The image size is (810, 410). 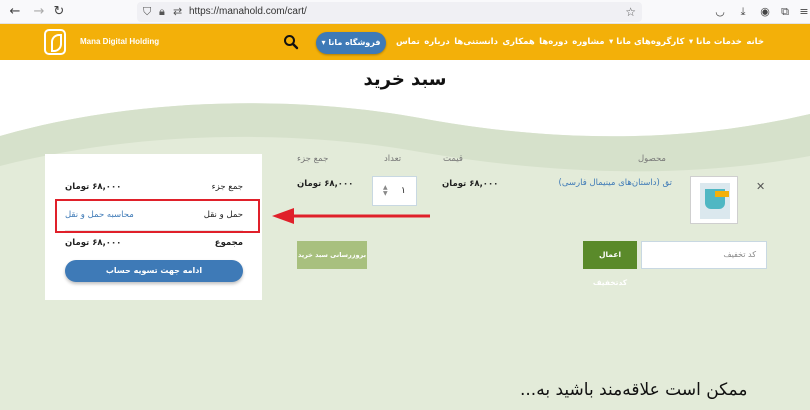 I want to click on menu-item-home: خانه, so click(x=755, y=42).